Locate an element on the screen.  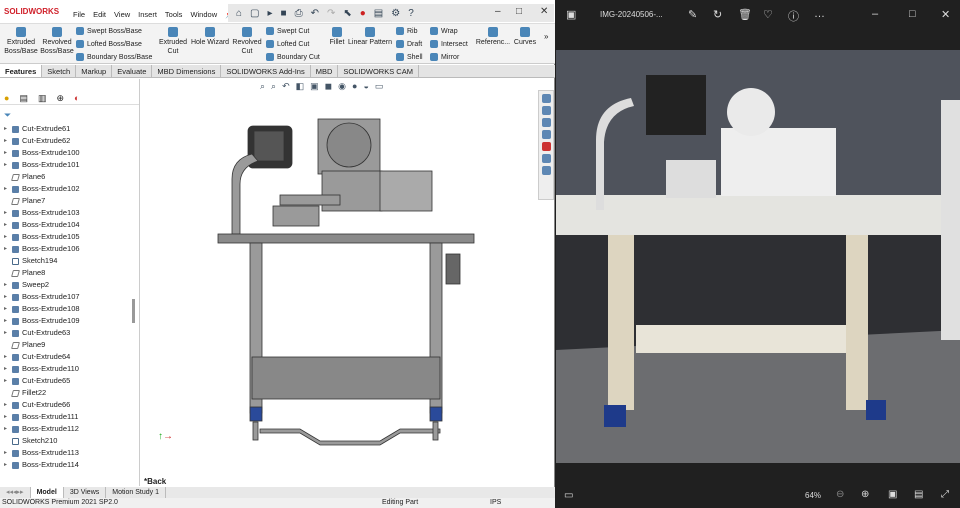
tree-item: ▸ Cut-Extrude65 is located at coordinates (66, 381).